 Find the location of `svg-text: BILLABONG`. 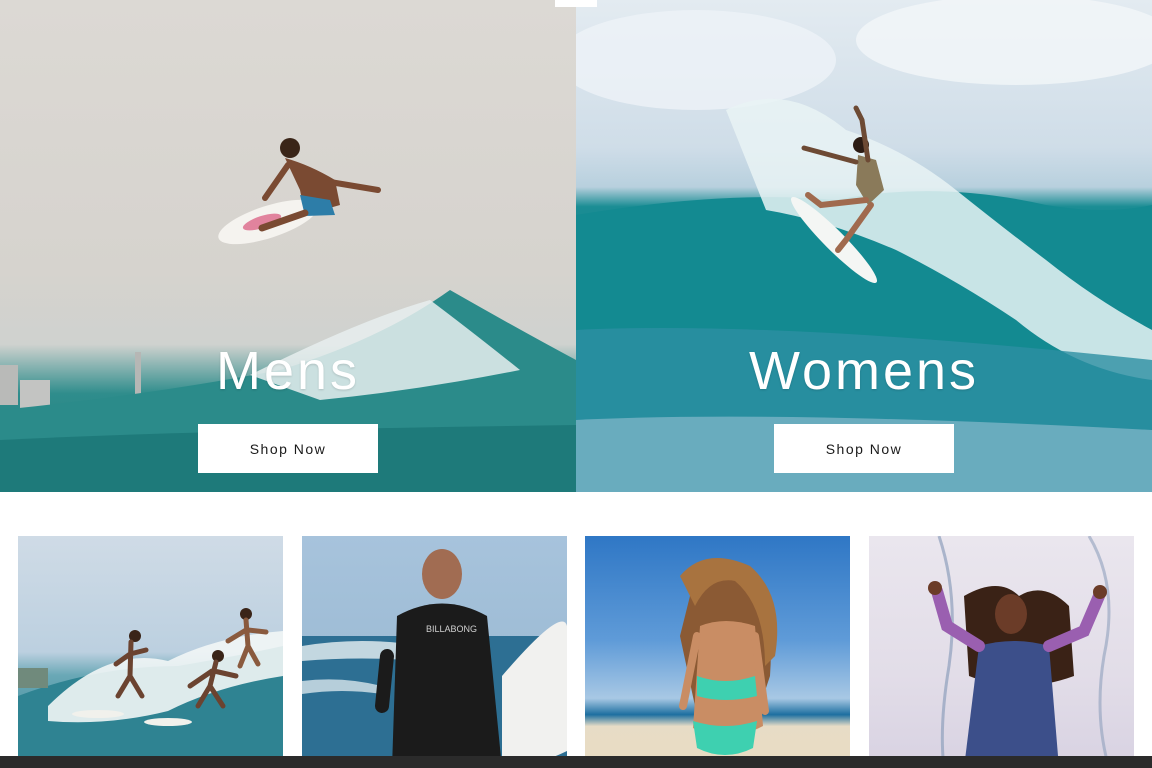

svg-text: BILLABONG is located at coordinates (451, 629).